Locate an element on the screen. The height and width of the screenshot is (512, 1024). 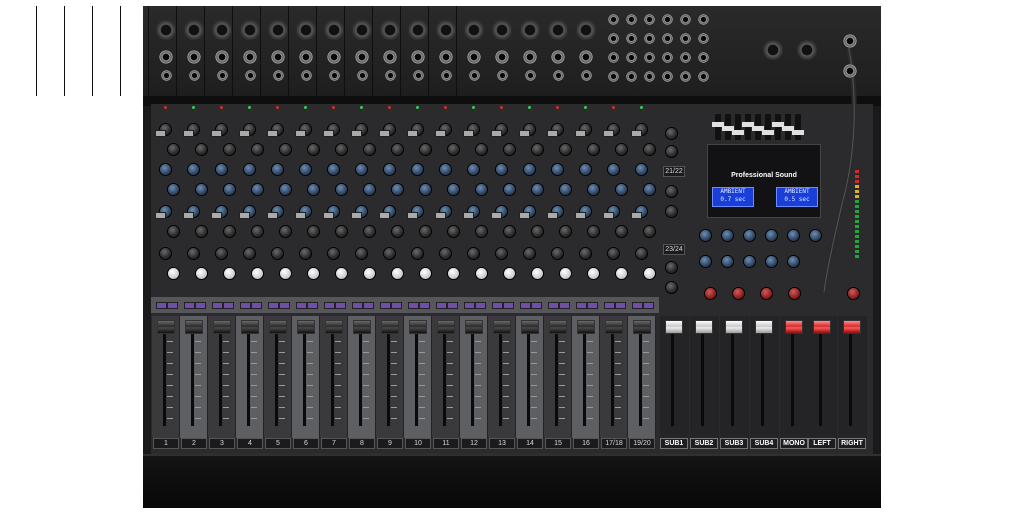
stereo-knob is located at coordinates (671, 133).